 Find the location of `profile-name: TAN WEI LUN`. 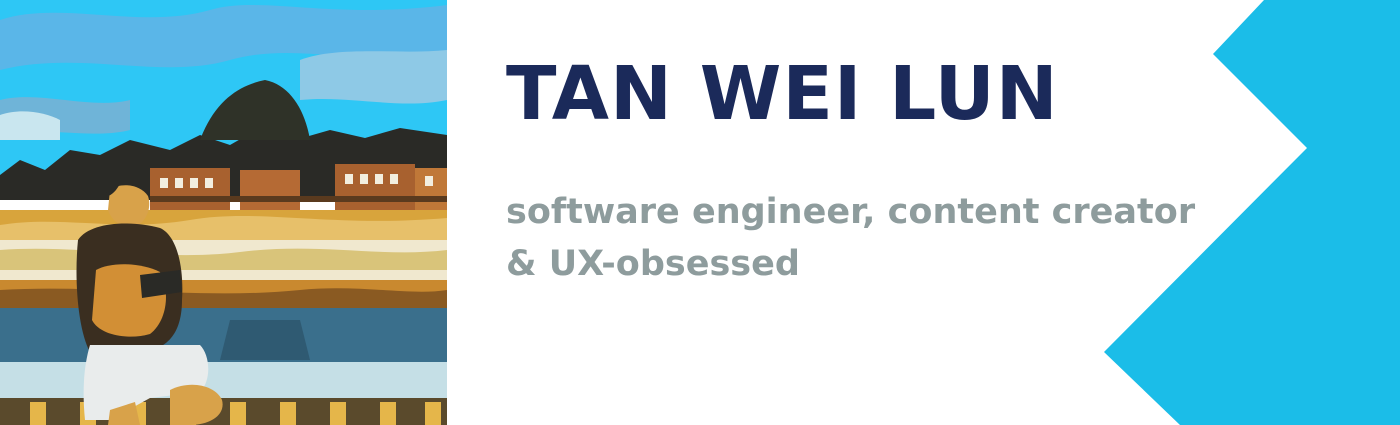

profile-name: TAN WEI LUN is located at coordinates (782, 94).